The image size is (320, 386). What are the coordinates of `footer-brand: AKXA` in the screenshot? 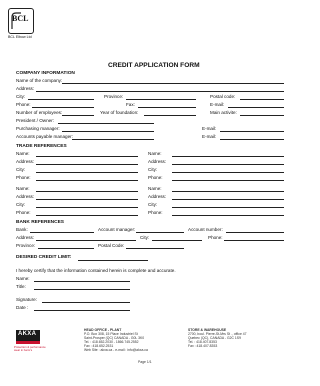 It's located at (27, 334).